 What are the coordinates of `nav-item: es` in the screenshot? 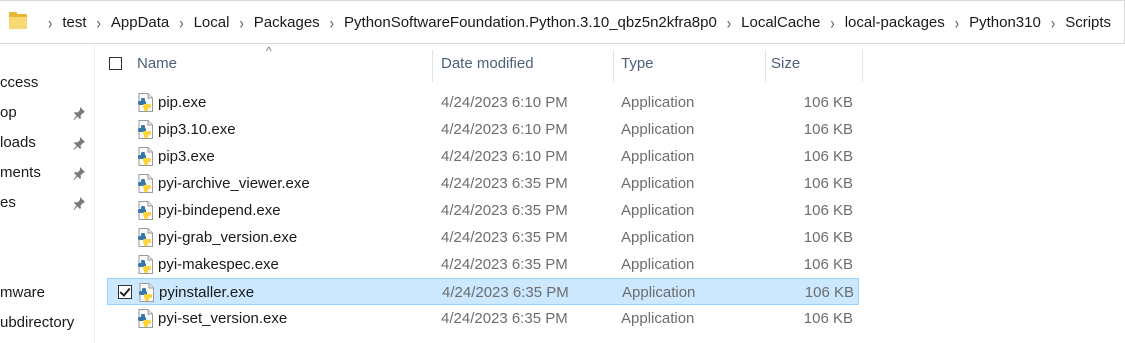 It's located at (47, 204).